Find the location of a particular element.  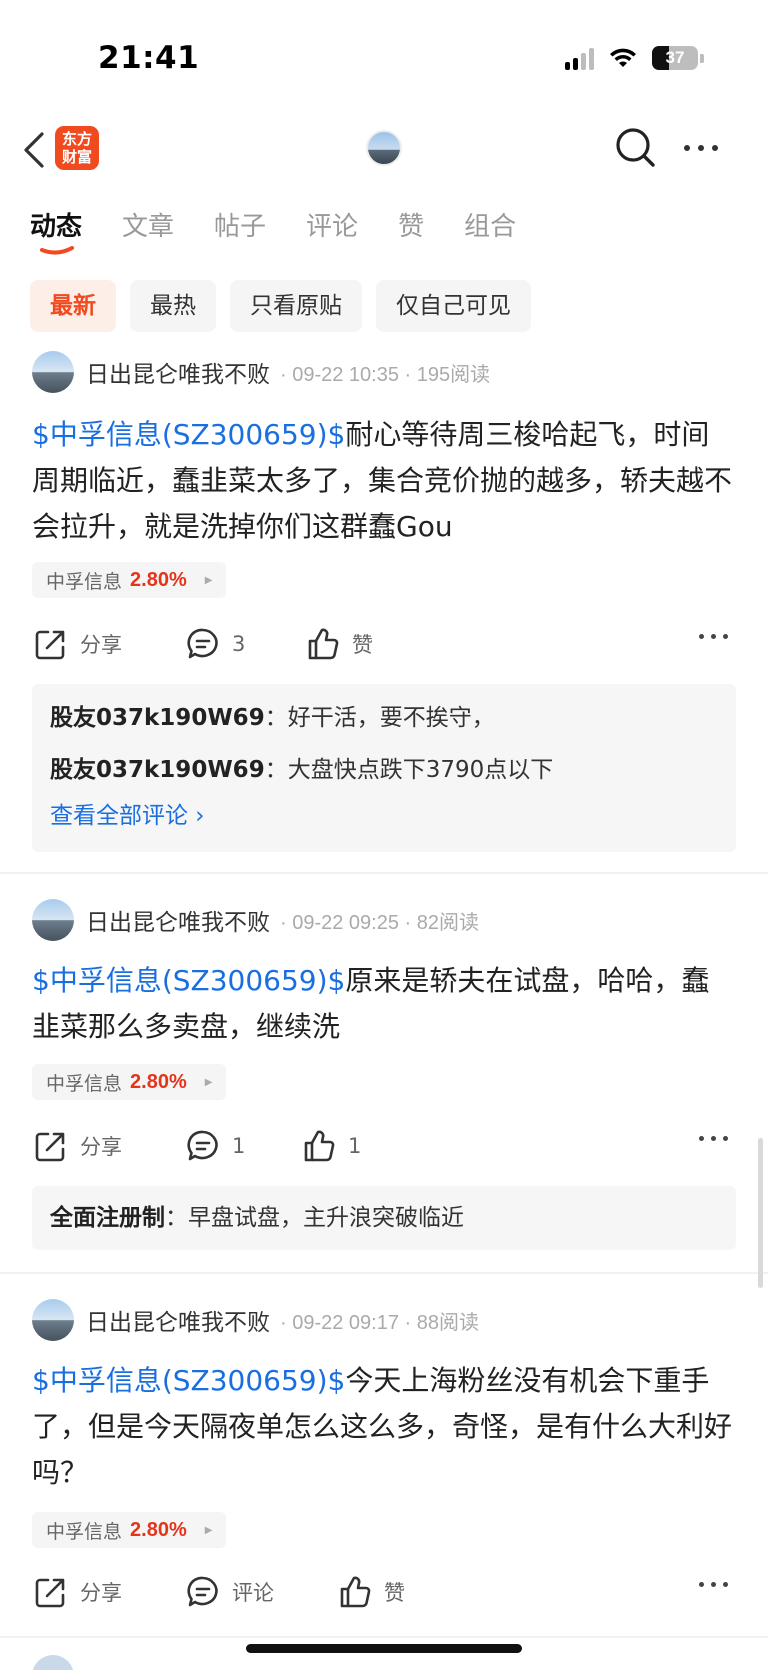

user-avatar is located at coordinates (384, 148).